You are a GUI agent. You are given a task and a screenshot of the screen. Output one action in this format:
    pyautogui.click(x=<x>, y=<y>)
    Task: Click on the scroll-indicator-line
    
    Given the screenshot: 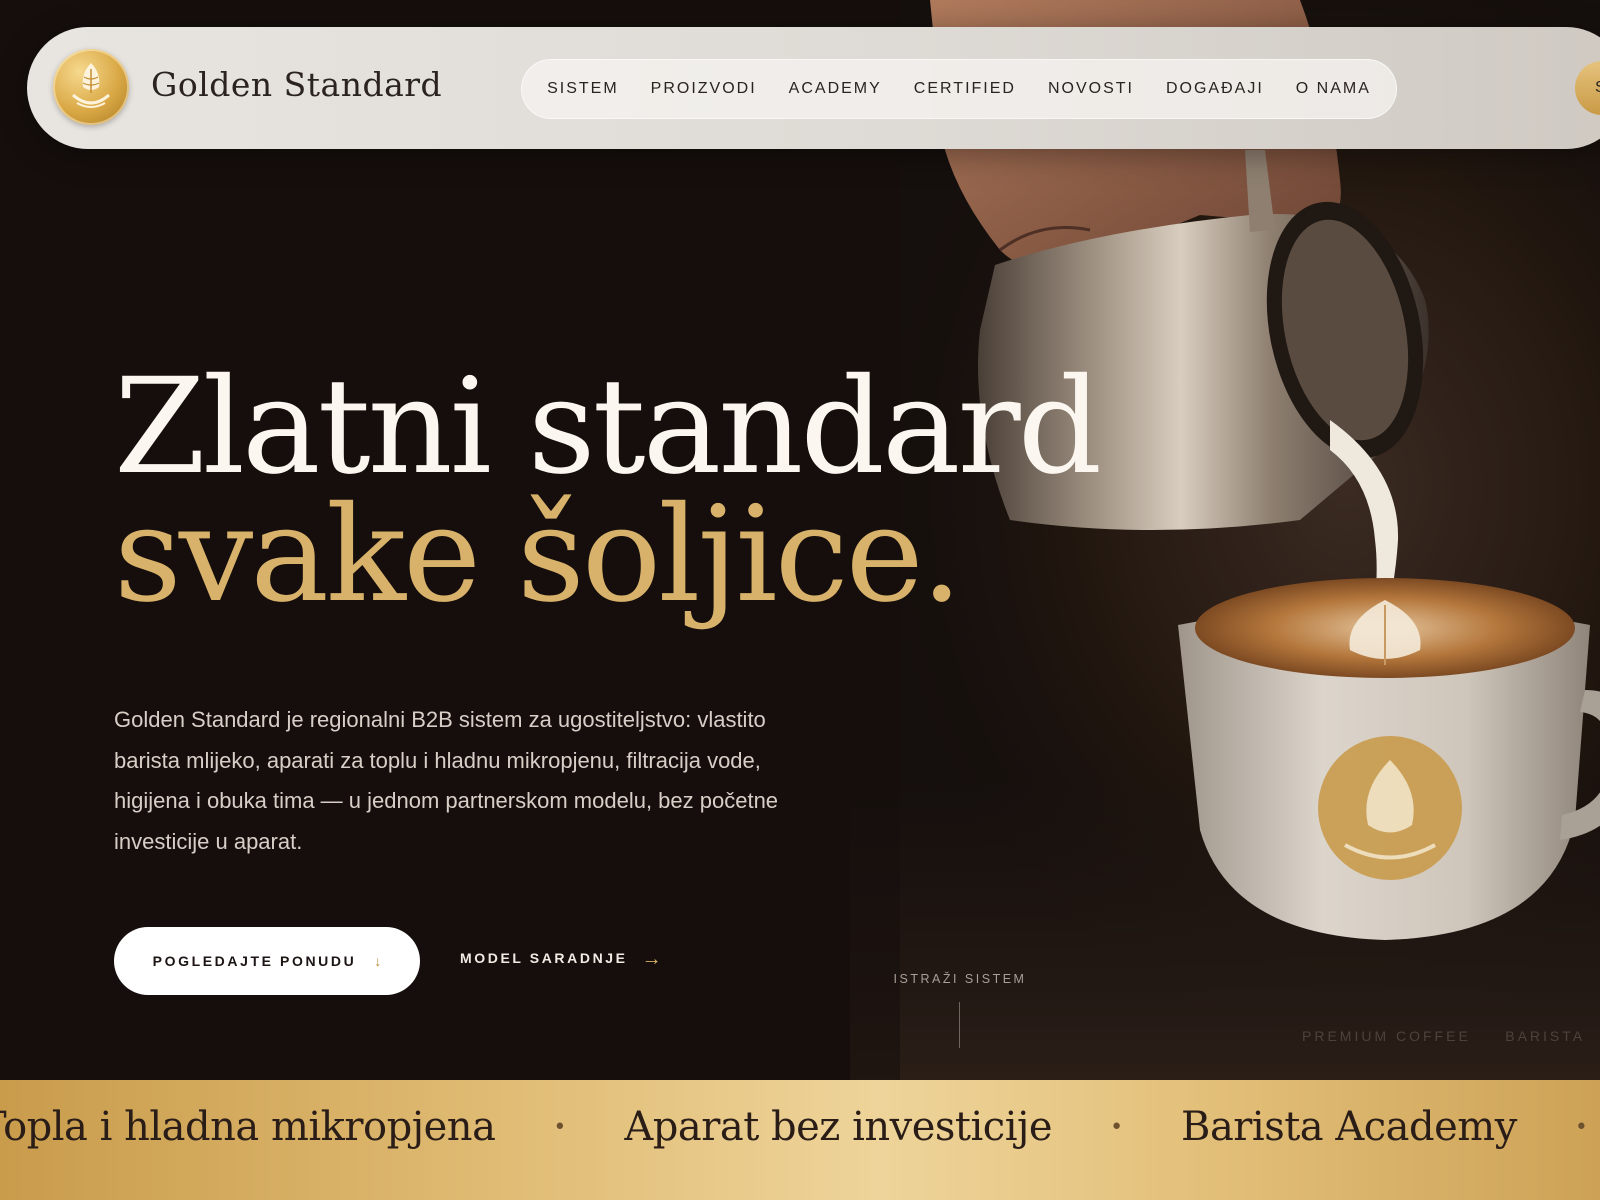 What is the action you would take?
    pyautogui.click(x=959, y=1025)
    